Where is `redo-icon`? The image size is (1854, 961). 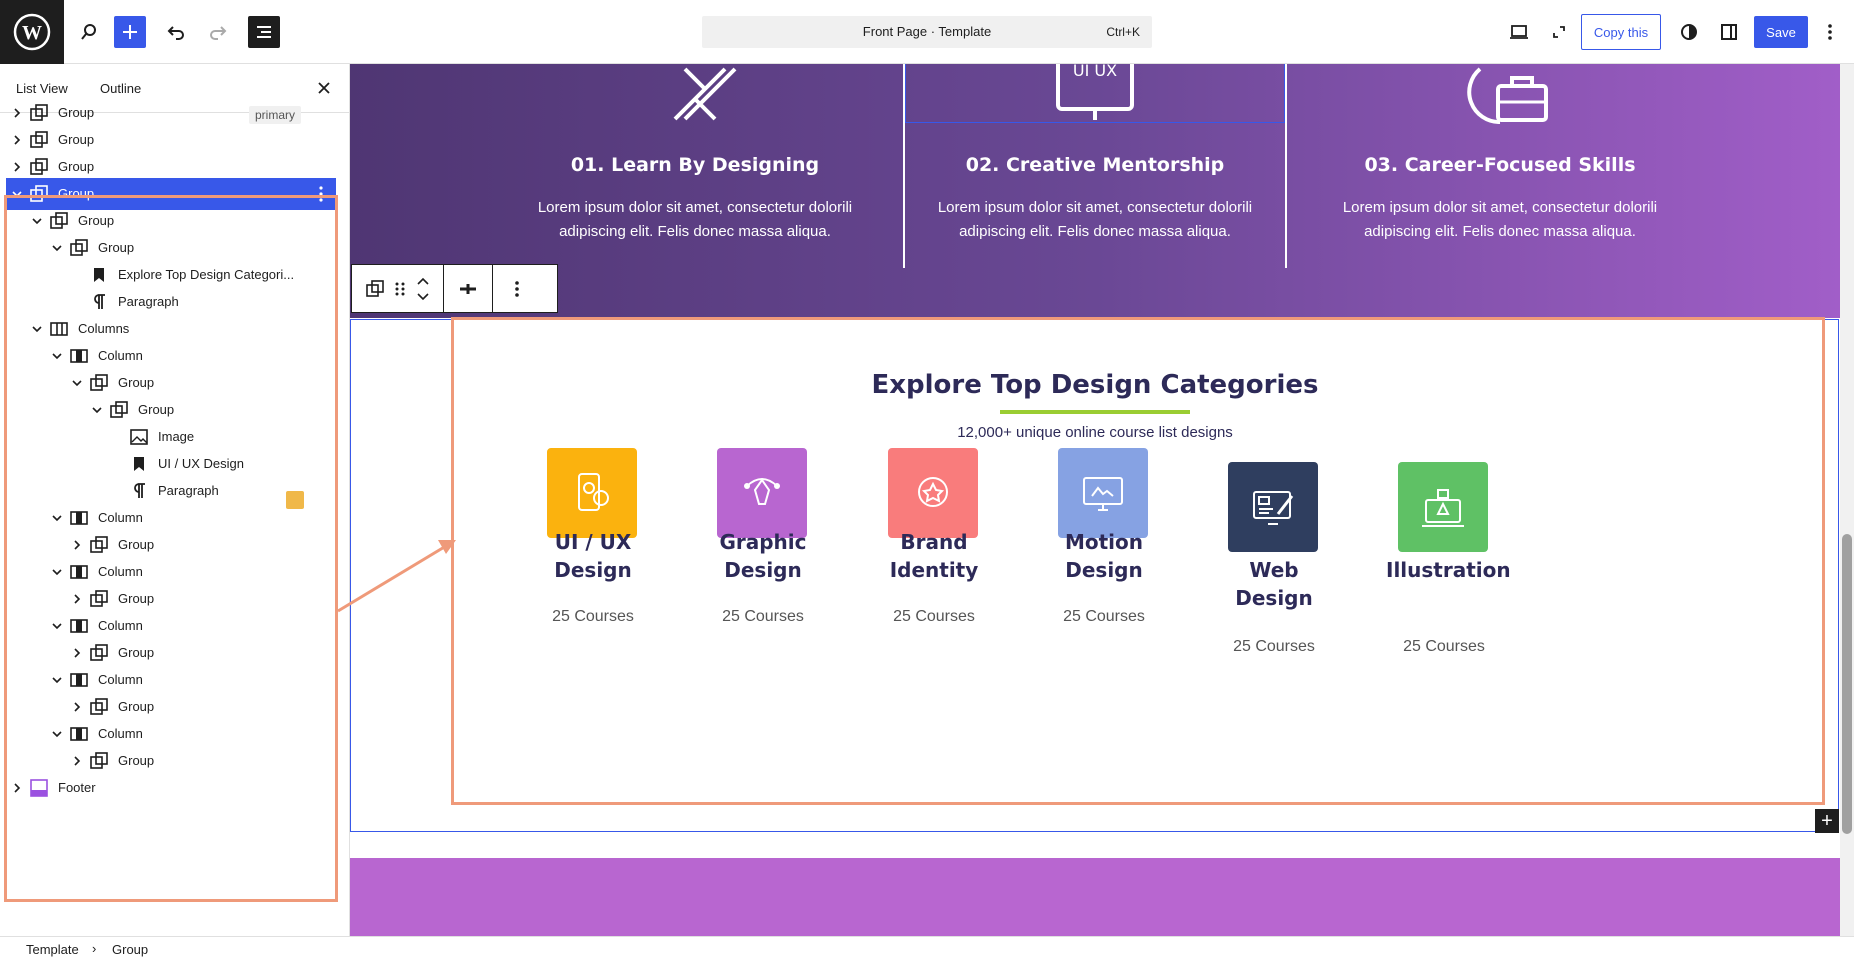
redo-icon is located at coordinates (218, 32).